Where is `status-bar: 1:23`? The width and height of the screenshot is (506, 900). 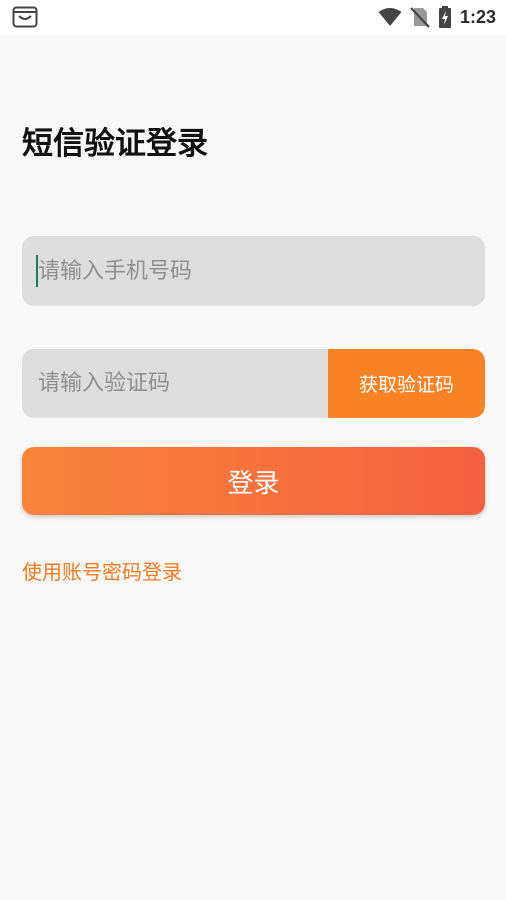 status-bar: 1:23 is located at coordinates (253, 17).